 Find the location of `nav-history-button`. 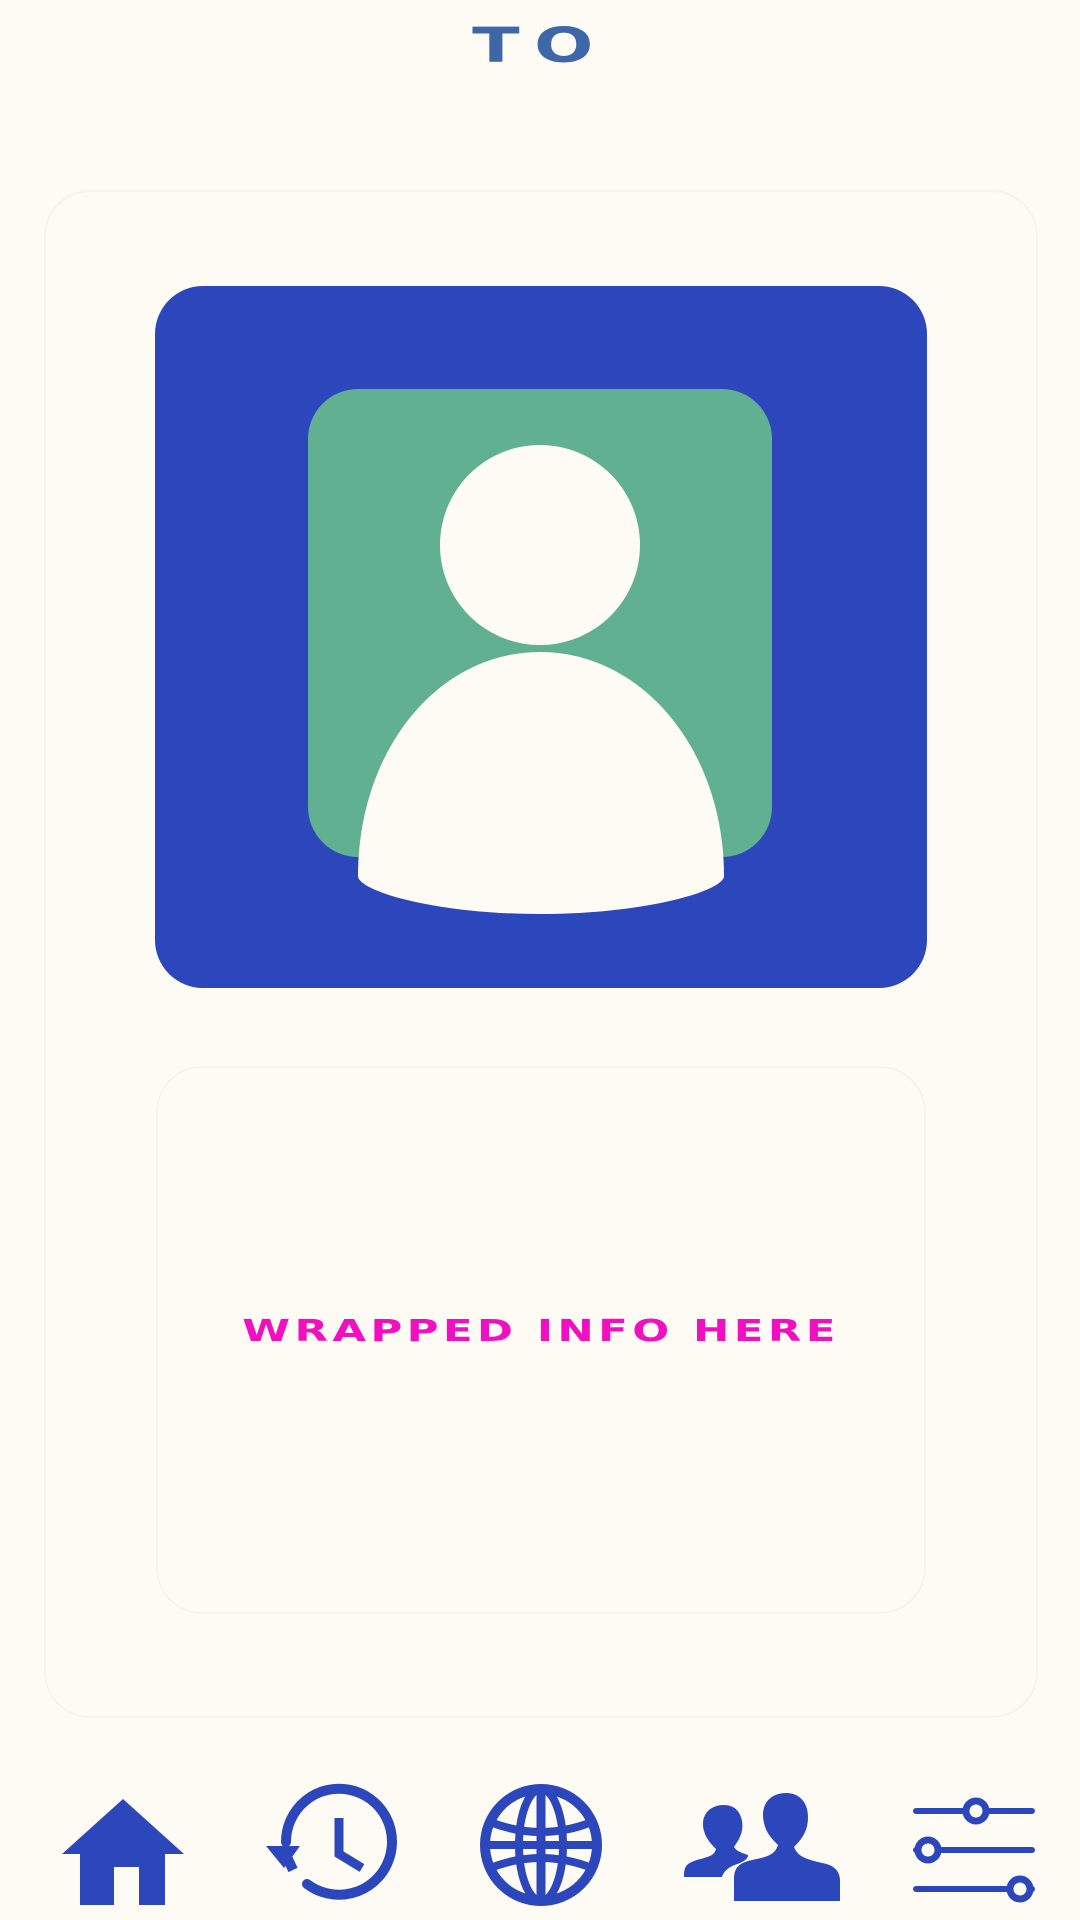

nav-history-button is located at coordinates (332, 1845).